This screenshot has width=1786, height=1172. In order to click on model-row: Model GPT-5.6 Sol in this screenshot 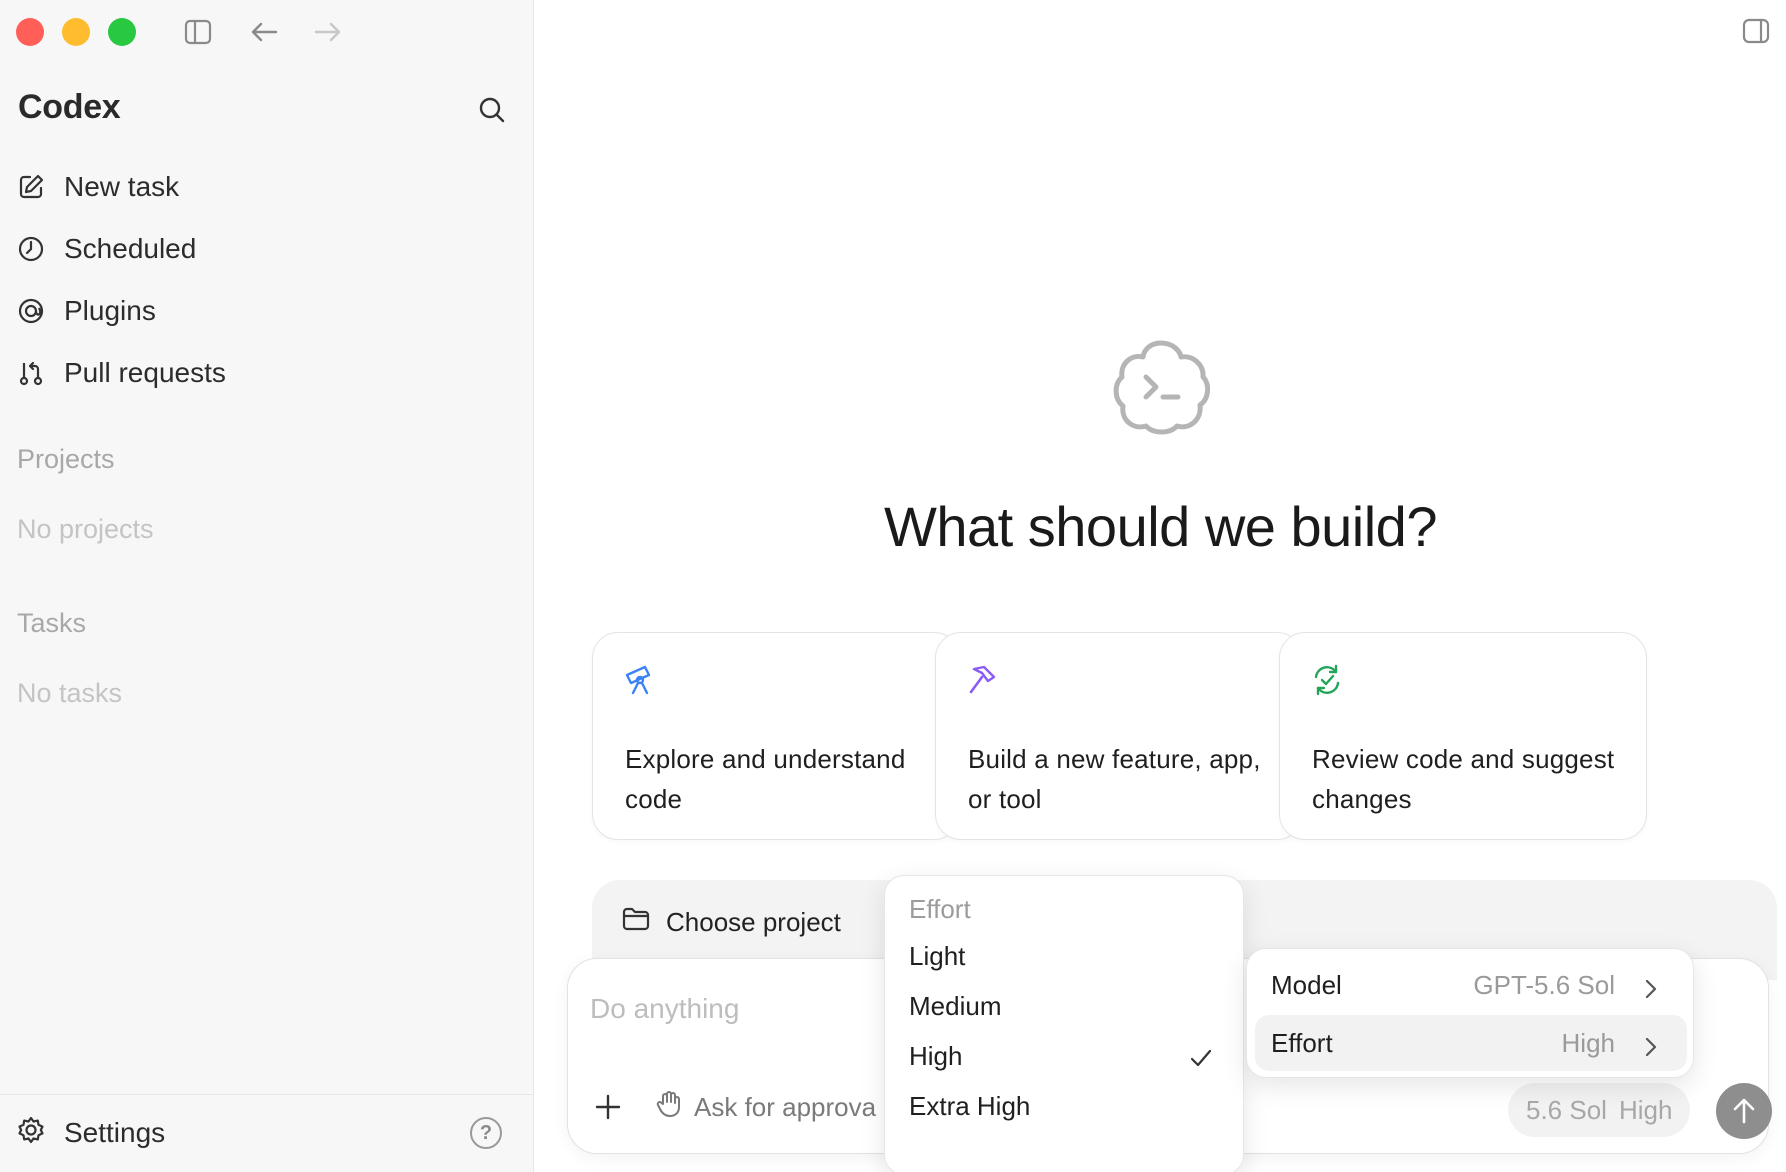, I will do `click(1471, 985)`.